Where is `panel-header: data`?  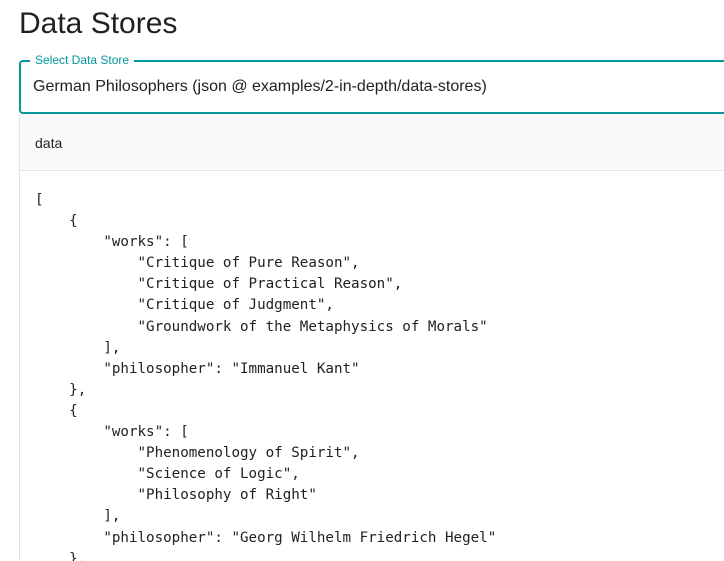
panel-header: data is located at coordinates (372, 142).